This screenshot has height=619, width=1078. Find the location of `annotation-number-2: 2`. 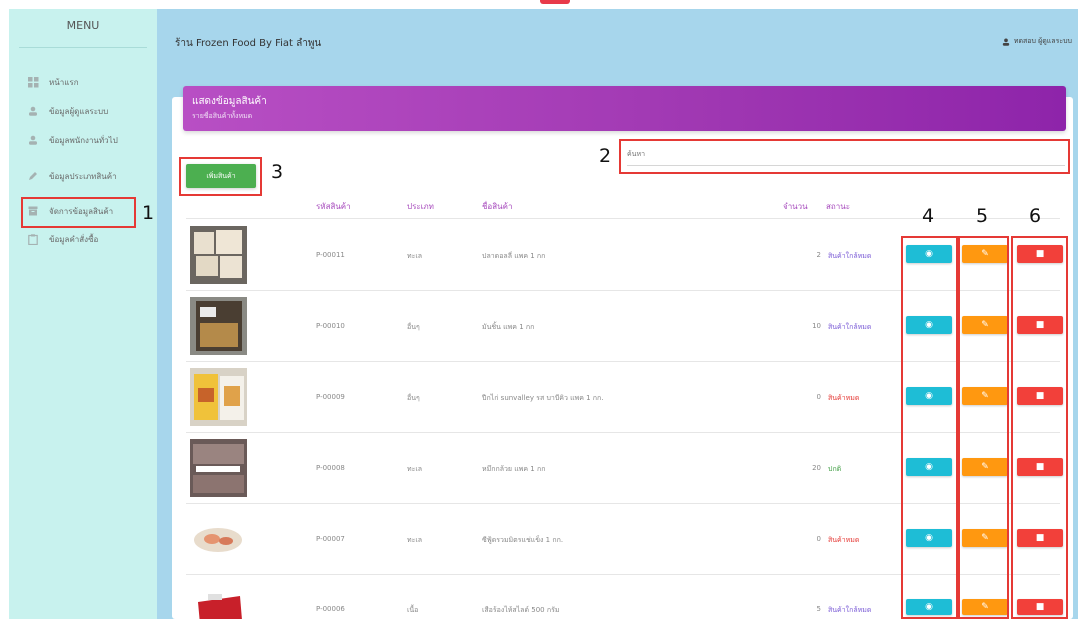

annotation-number-2: 2 is located at coordinates (605, 156).